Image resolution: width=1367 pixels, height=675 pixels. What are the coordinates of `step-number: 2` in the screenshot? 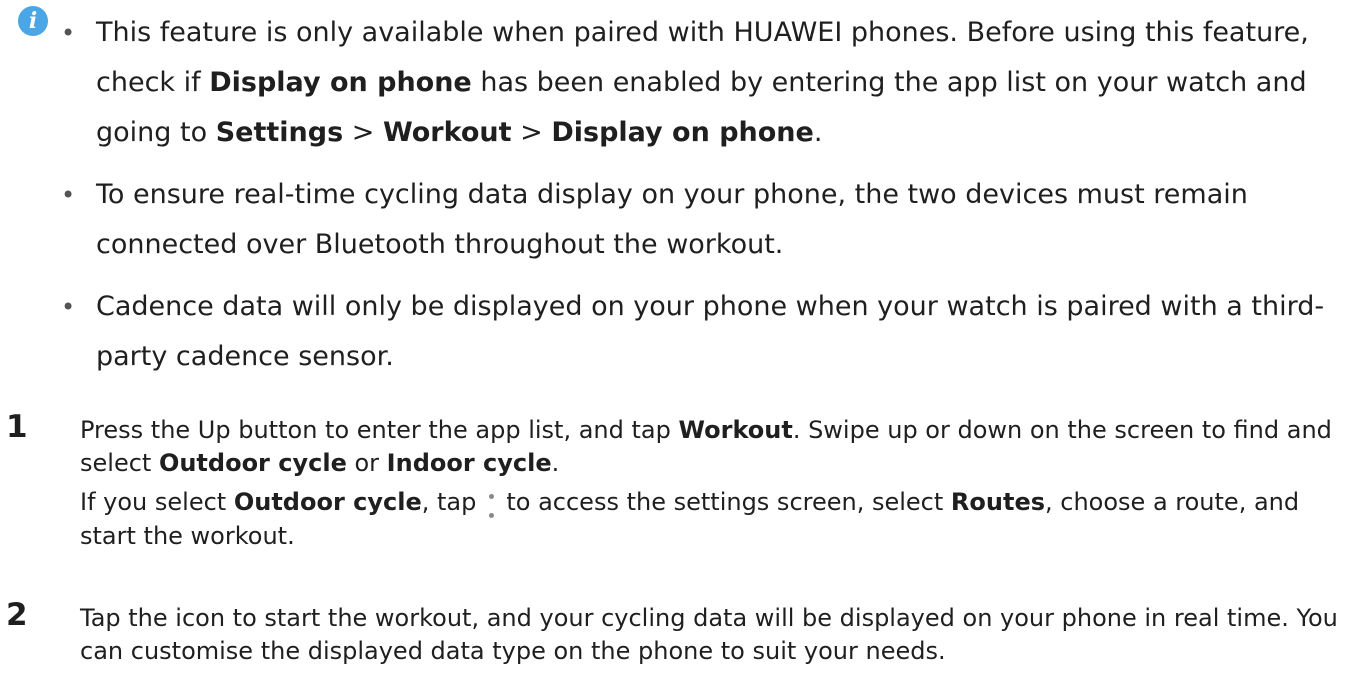 It's located at (17, 615).